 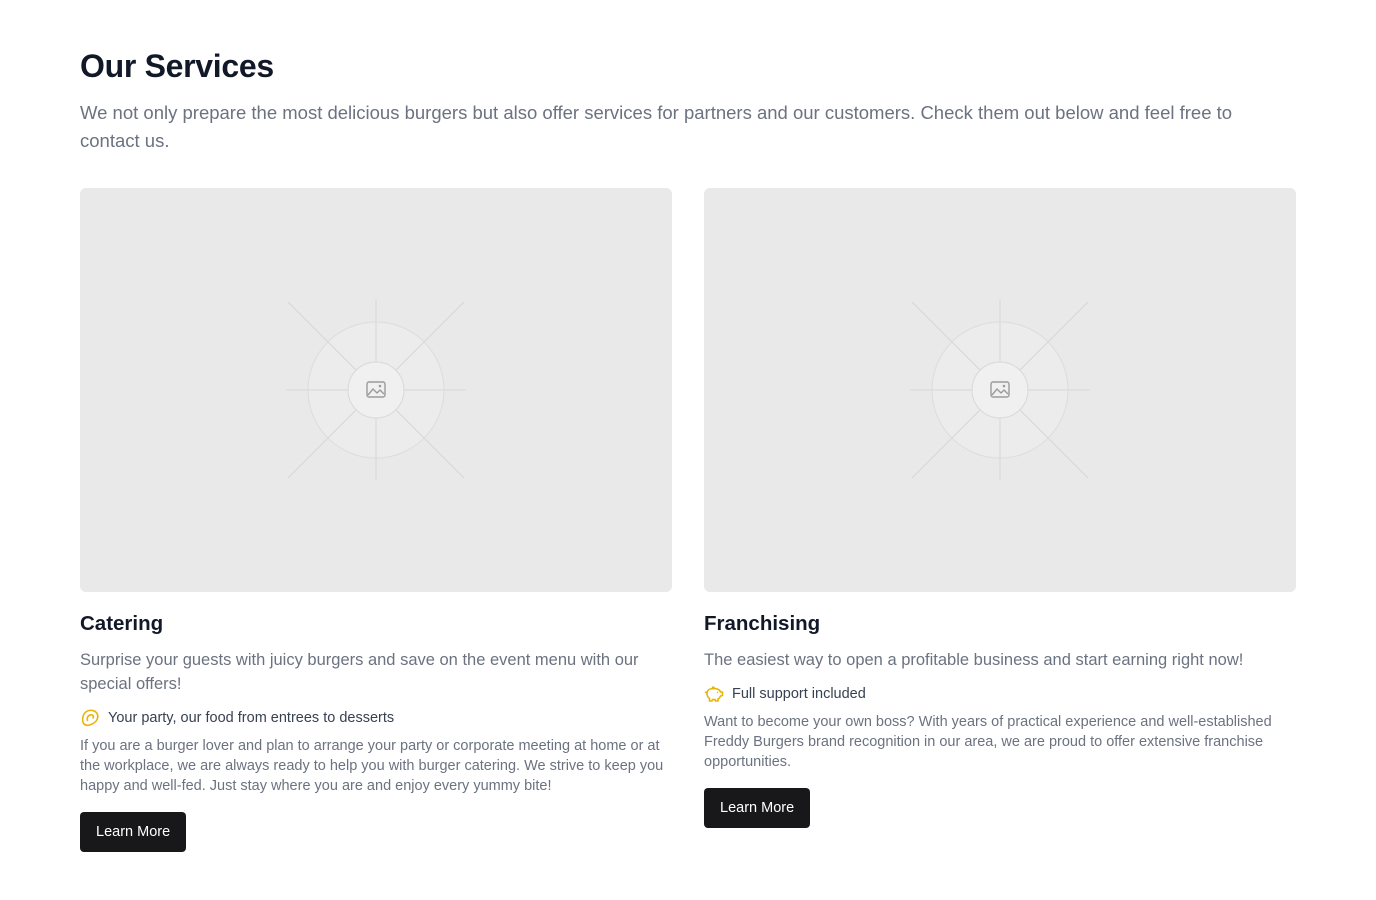 I want to click on page-title: Our Services, so click(x=177, y=66).